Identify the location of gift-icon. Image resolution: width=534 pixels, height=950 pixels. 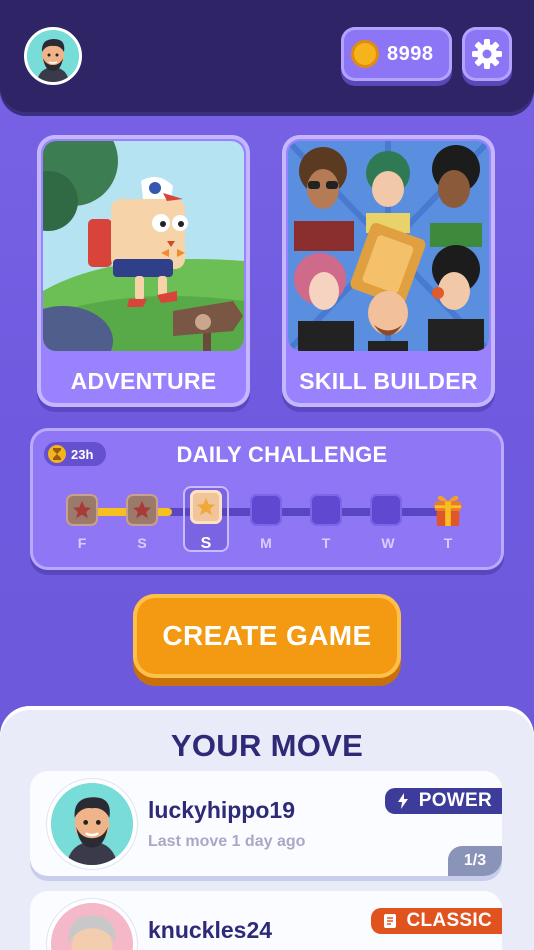
(448, 510).